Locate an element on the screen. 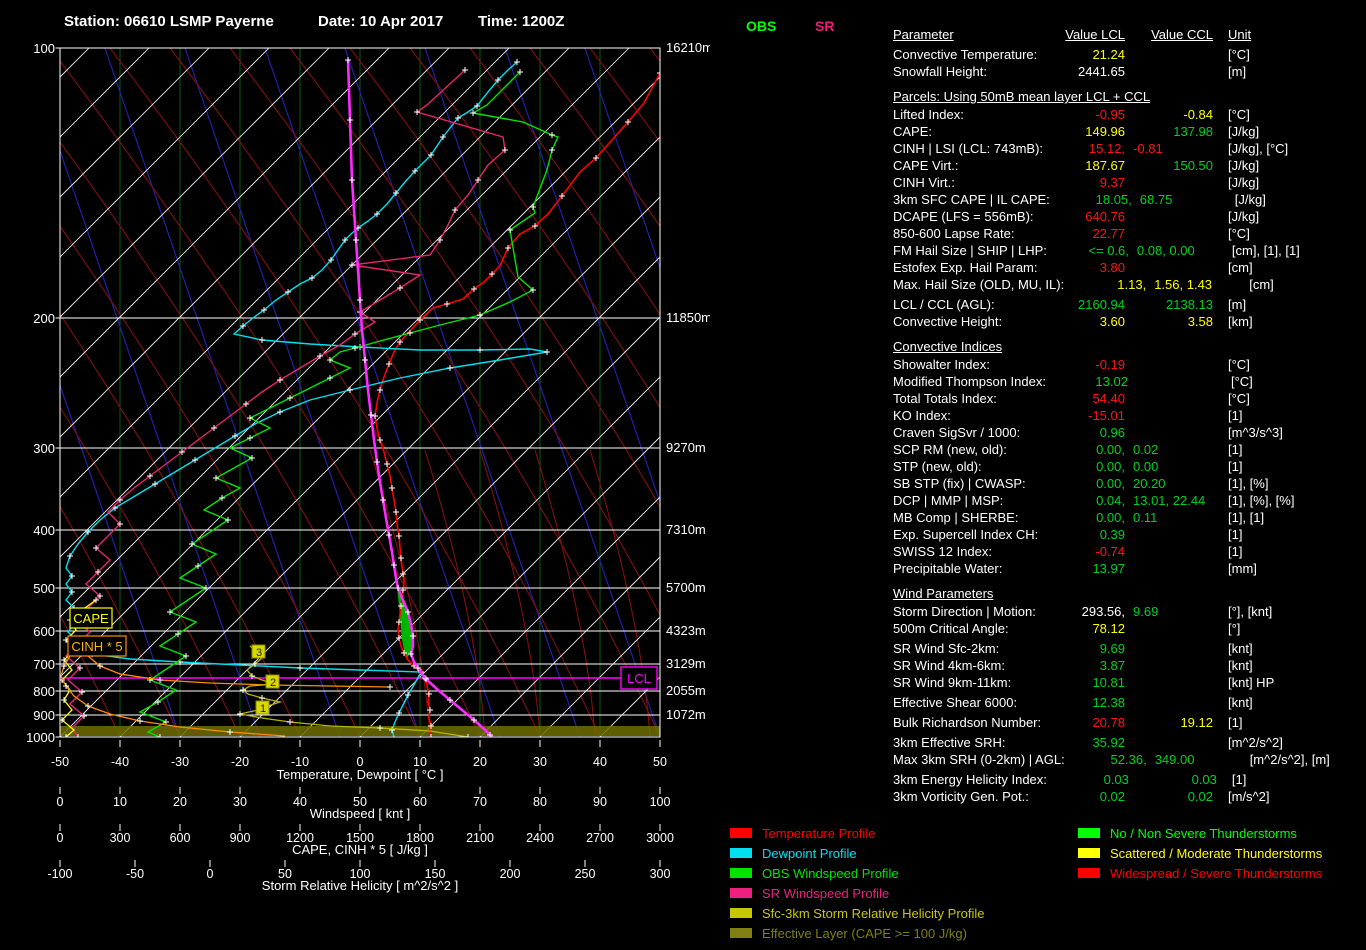 This screenshot has height=950, width=1366. value-extra: 0.11 is located at coordinates (1145, 517).